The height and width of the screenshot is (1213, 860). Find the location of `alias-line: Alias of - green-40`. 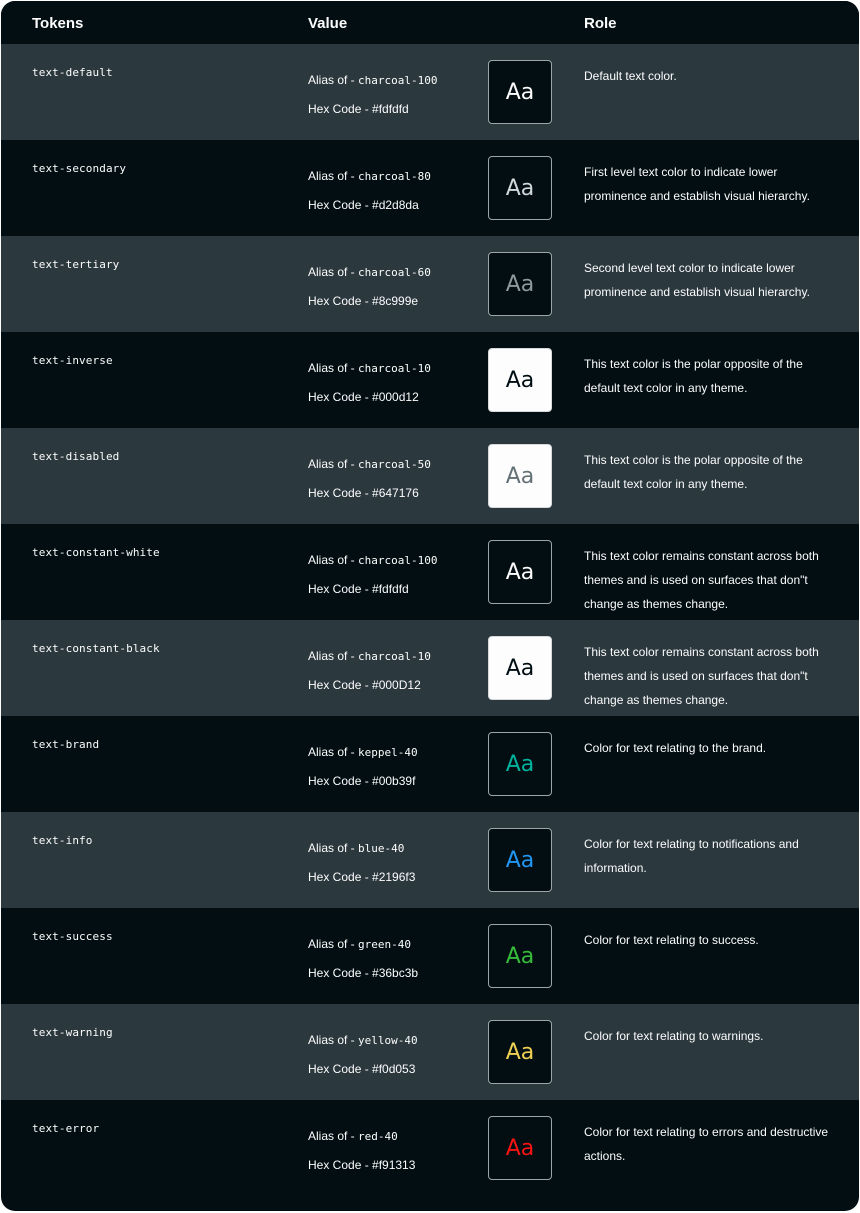

alias-line: Alias of - green-40 is located at coordinates (359, 944).